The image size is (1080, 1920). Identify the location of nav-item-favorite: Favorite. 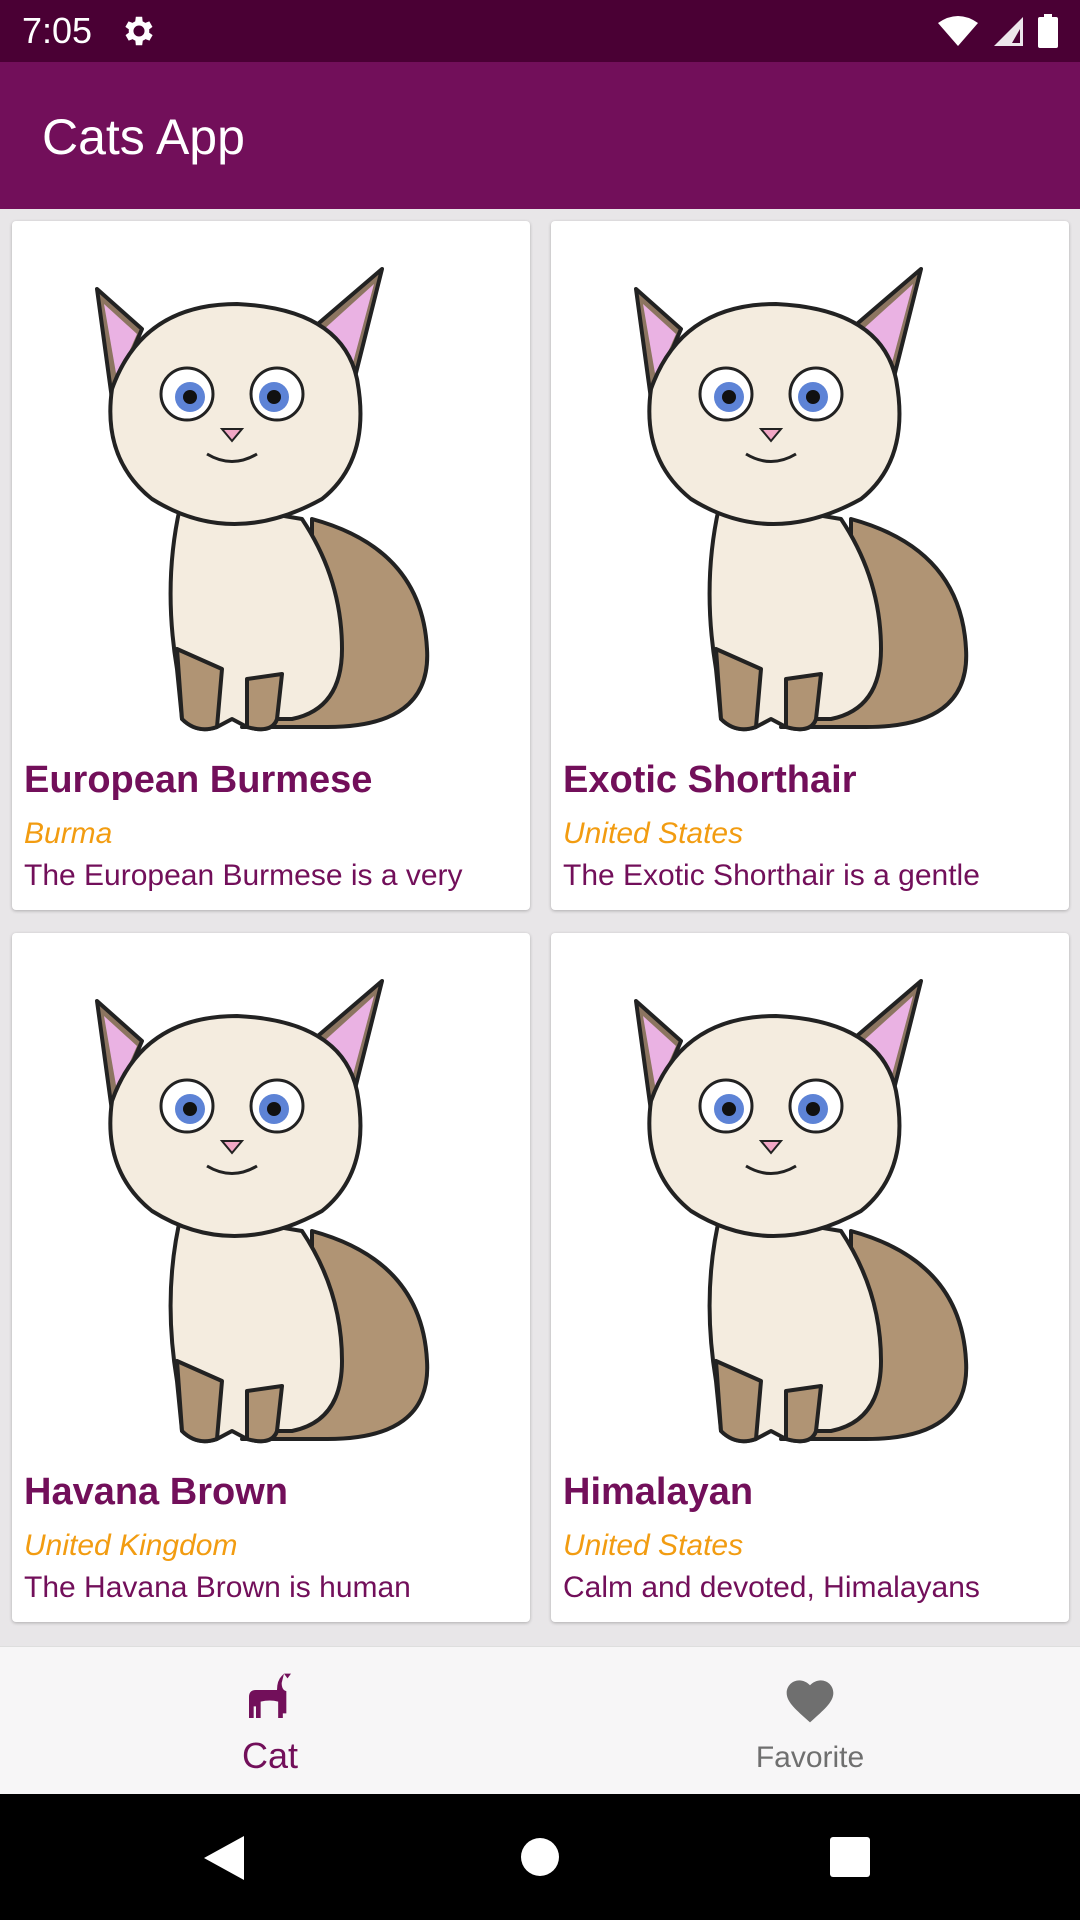
(810, 1721).